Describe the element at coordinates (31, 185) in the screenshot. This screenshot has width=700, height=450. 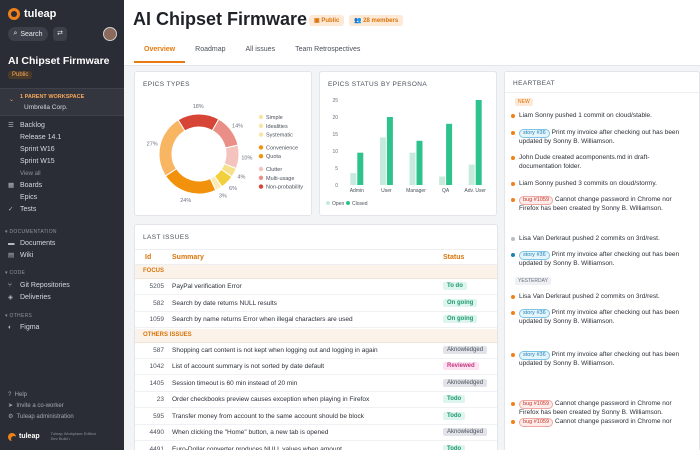
I see `sidebar-item-label: Boards` at that location.